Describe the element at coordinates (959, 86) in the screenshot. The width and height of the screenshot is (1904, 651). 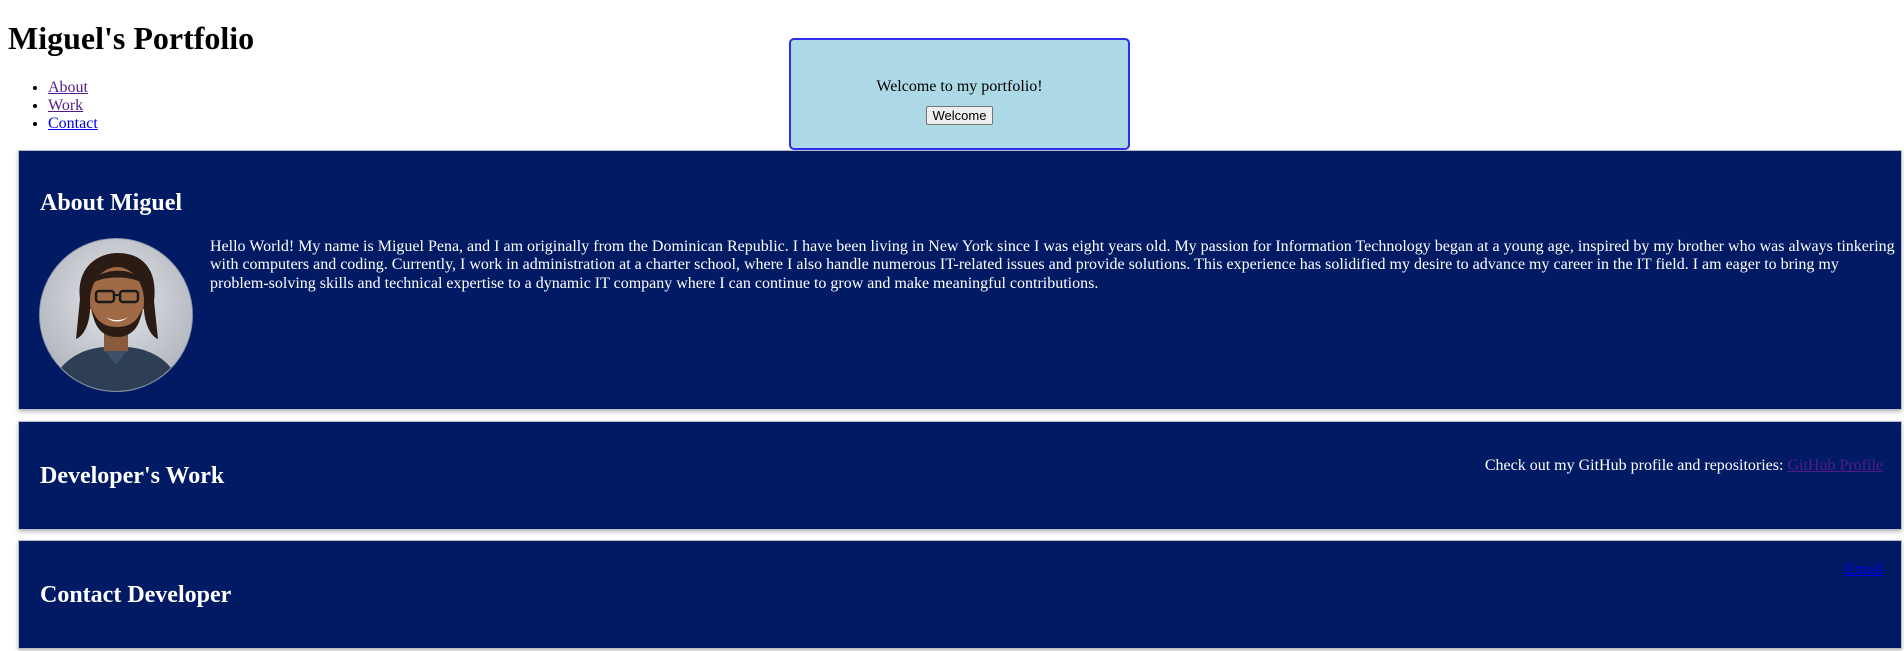
I see `welcome-message: Welcome to my portfolio!` at that location.